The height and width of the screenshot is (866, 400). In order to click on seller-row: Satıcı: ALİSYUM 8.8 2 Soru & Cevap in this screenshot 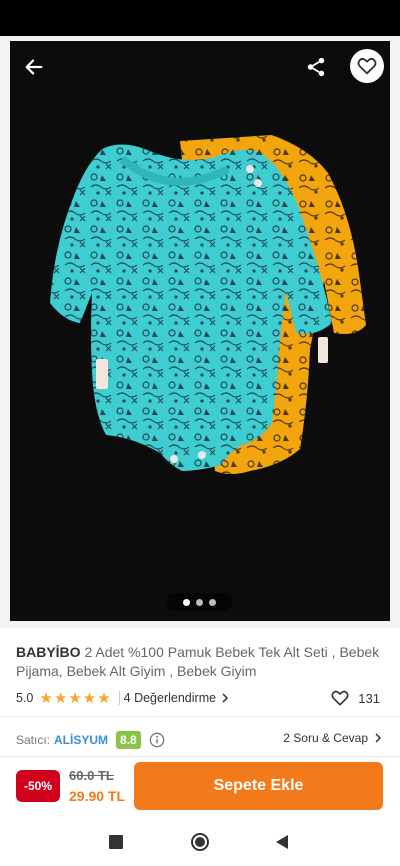, I will do `click(200, 740)`.